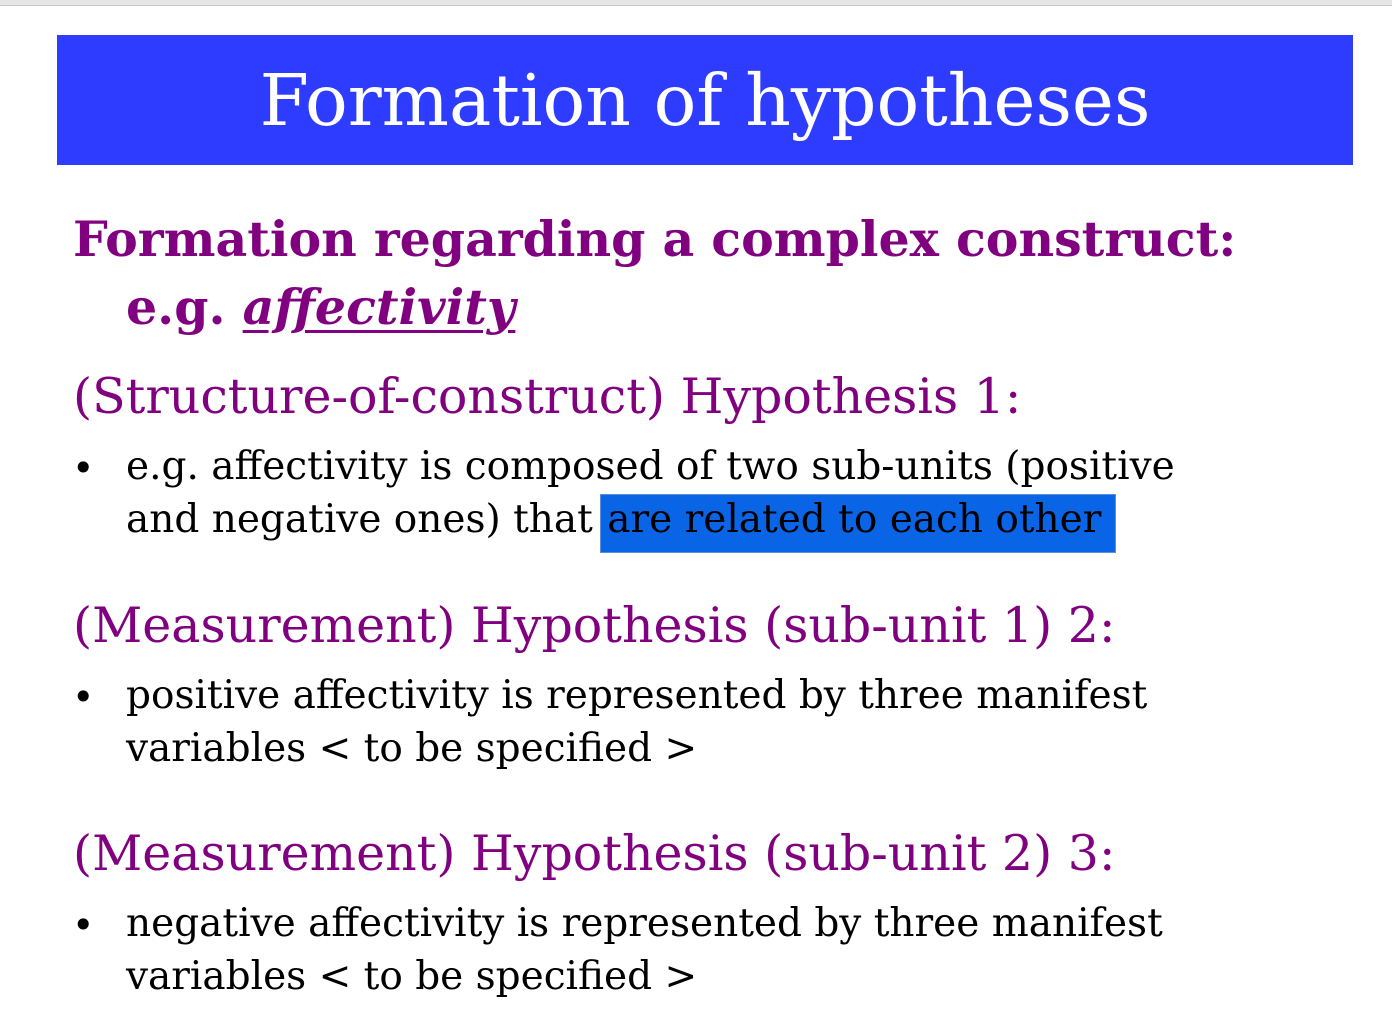 Image resolution: width=1392 pixels, height=1036 pixels. What do you see at coordinates (412, 748) in the screenshot?
I see `hypothesis-2-text-line-2: variables < to be specified >` at bounding box center [412, 748].